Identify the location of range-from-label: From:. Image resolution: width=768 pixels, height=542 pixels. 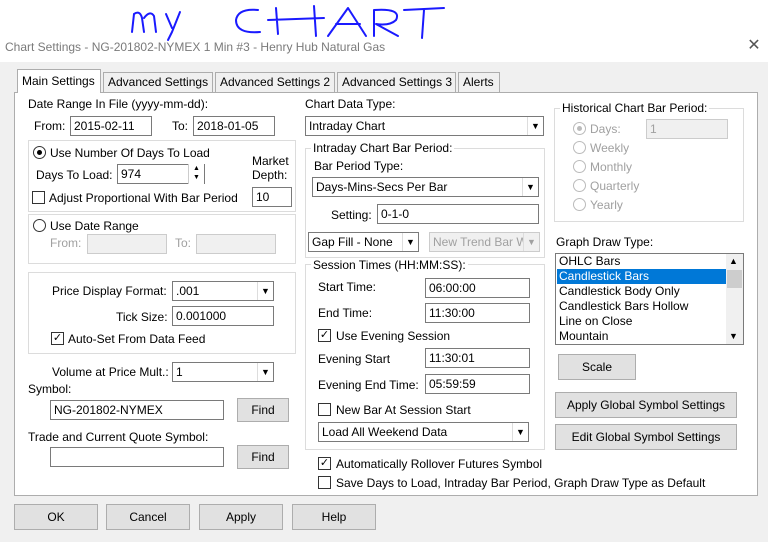
(66, 243).